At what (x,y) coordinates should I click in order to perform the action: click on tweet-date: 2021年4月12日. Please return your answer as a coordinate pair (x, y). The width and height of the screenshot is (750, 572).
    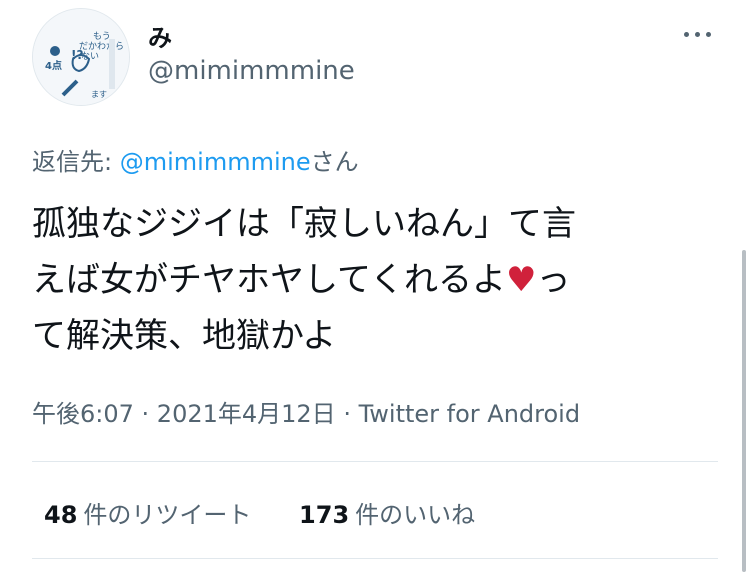
    Looking at the image, I should click on (246, 414).